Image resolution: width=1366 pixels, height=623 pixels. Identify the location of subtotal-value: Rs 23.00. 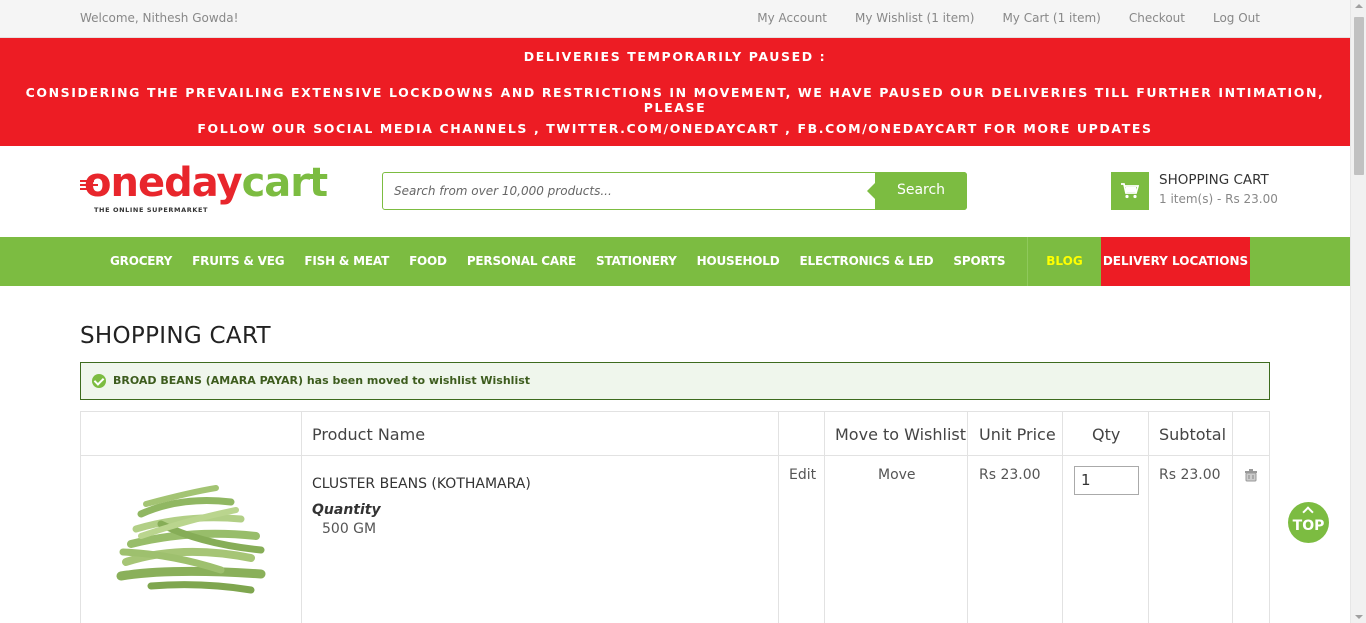
(1190, 475).